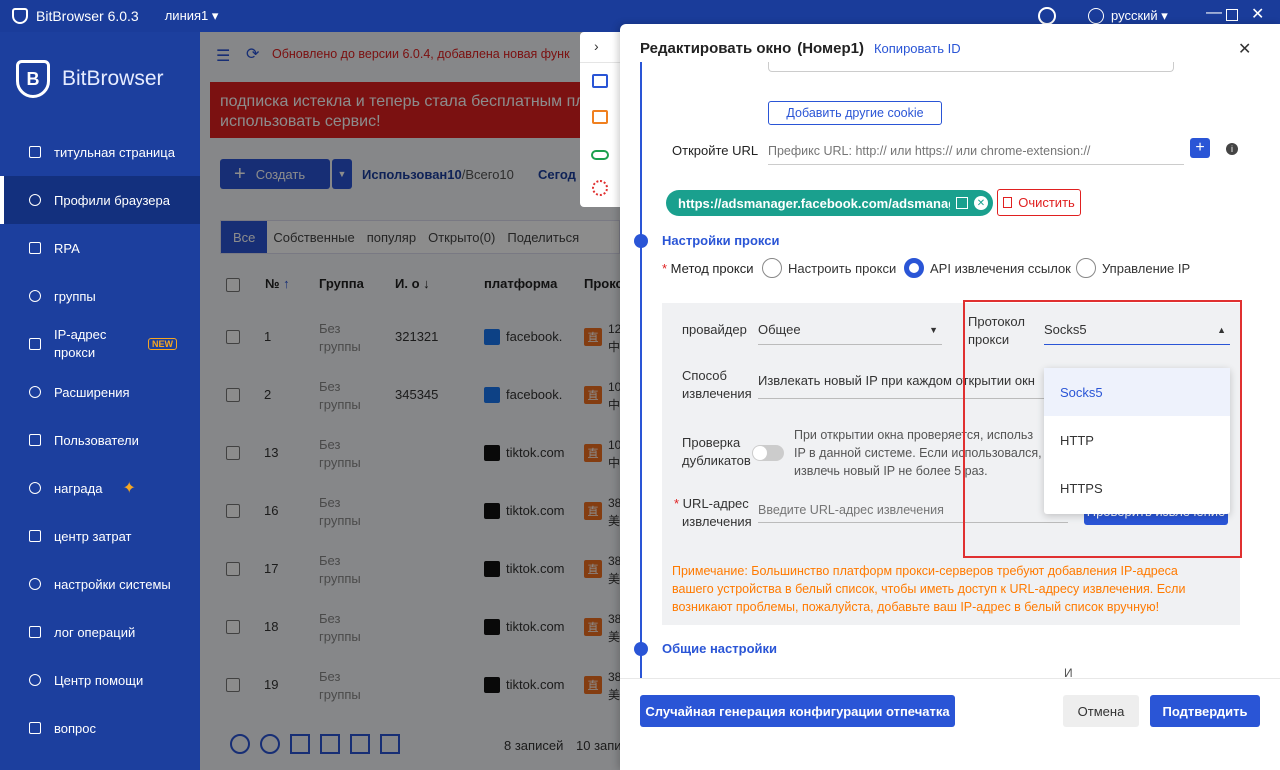 The height and width of the screenshot is (770, 1280). Describe the element at coordinates (719, 648) in the screenshot. I see `general-section-title: Общие настройки` at that location.